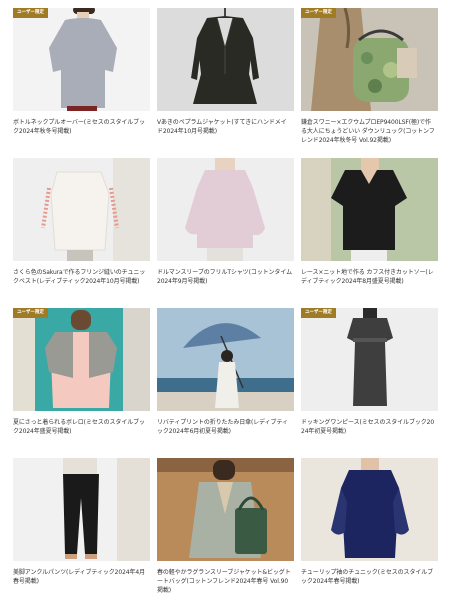 This screenshot has height=608, width=450. What do you see at coordinates (225, 209) in the screenshot?
I see `pink-frill-tee-photo` at bounding box center [225, 209].